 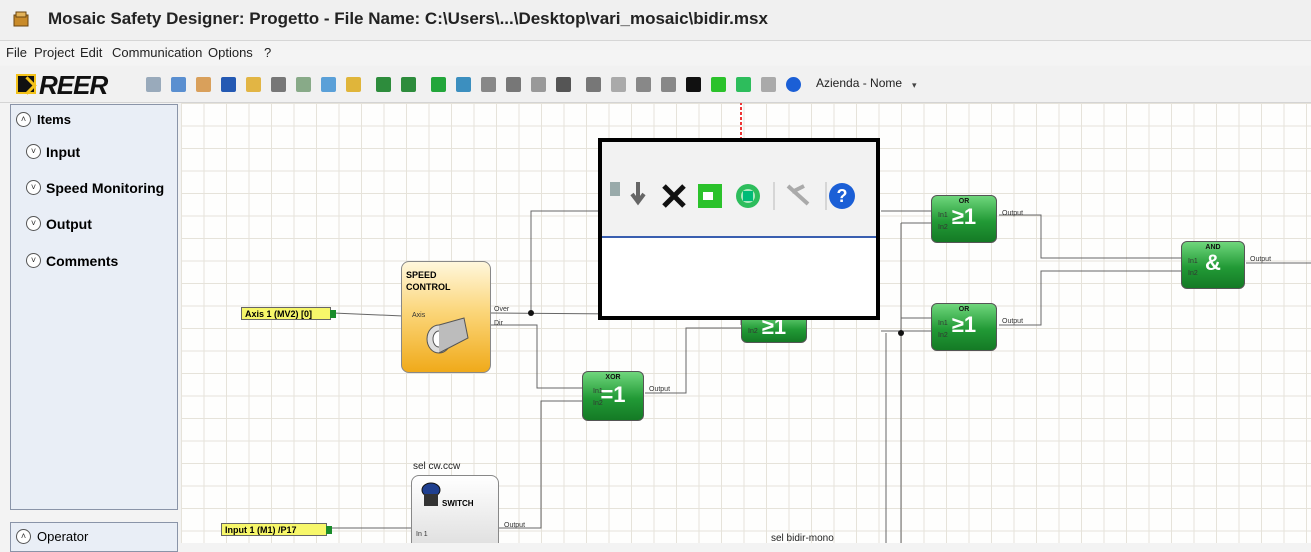 What do you see at coordinates (253, 84) in the screenshot?
I see `folder-icon` at bounding box center [253, 84].